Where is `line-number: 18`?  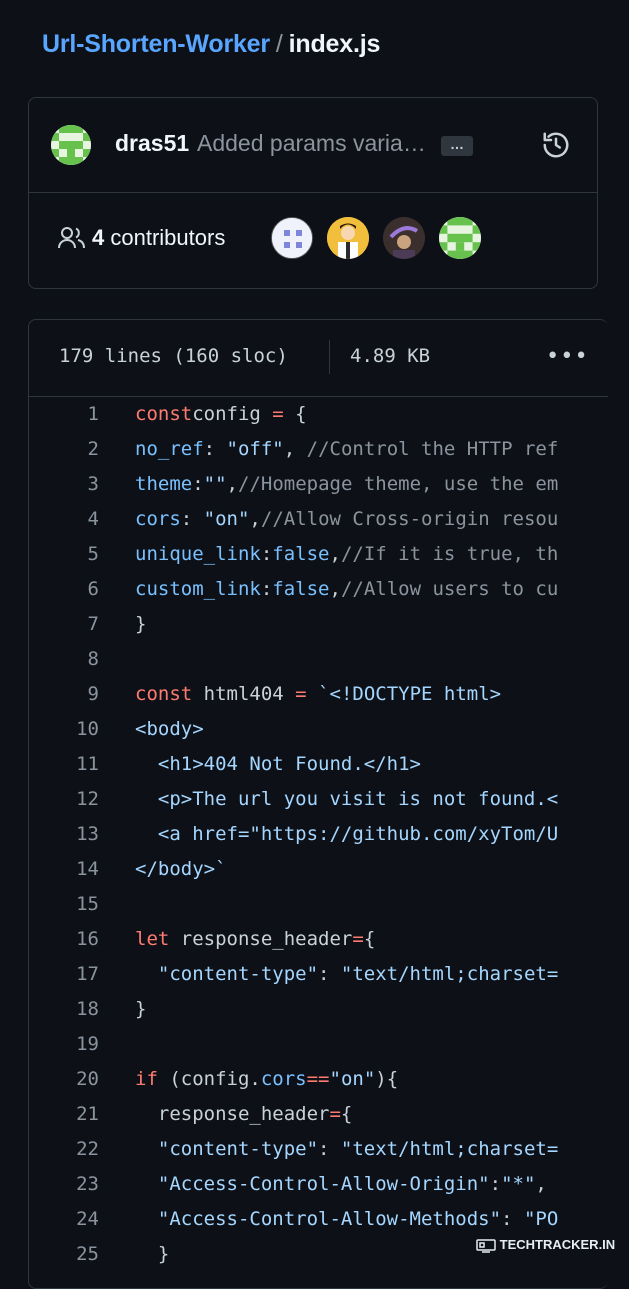 line-number: 18 is located at coordinates (64, 1009).